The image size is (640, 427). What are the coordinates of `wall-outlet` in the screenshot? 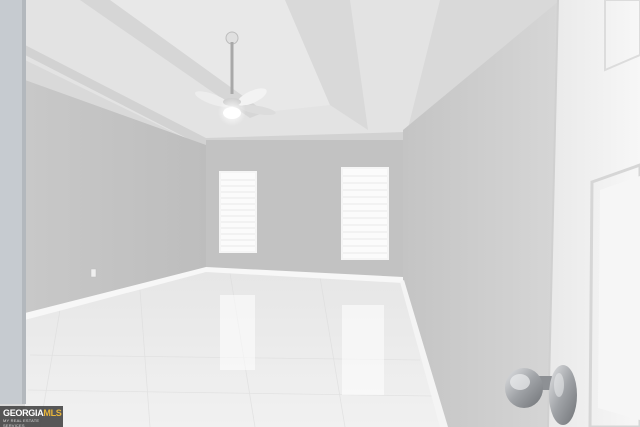 It's located at (93, 273).